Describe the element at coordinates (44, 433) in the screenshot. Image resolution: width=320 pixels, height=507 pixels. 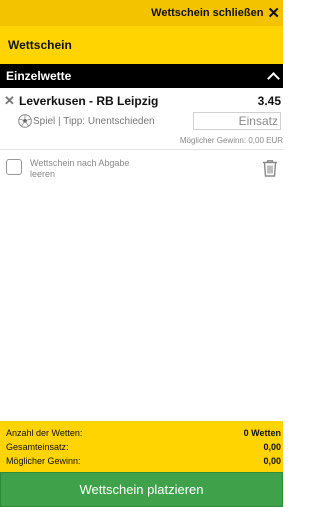
I see `summary-label: Anzahl der Wetten:` at that location.